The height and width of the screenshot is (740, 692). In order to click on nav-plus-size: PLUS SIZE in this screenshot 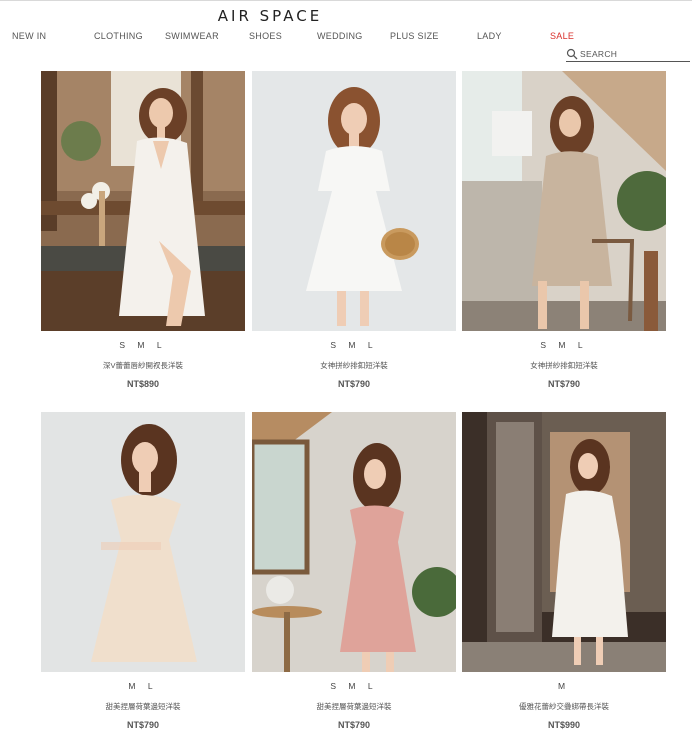, I will do `click(414, 36)`.